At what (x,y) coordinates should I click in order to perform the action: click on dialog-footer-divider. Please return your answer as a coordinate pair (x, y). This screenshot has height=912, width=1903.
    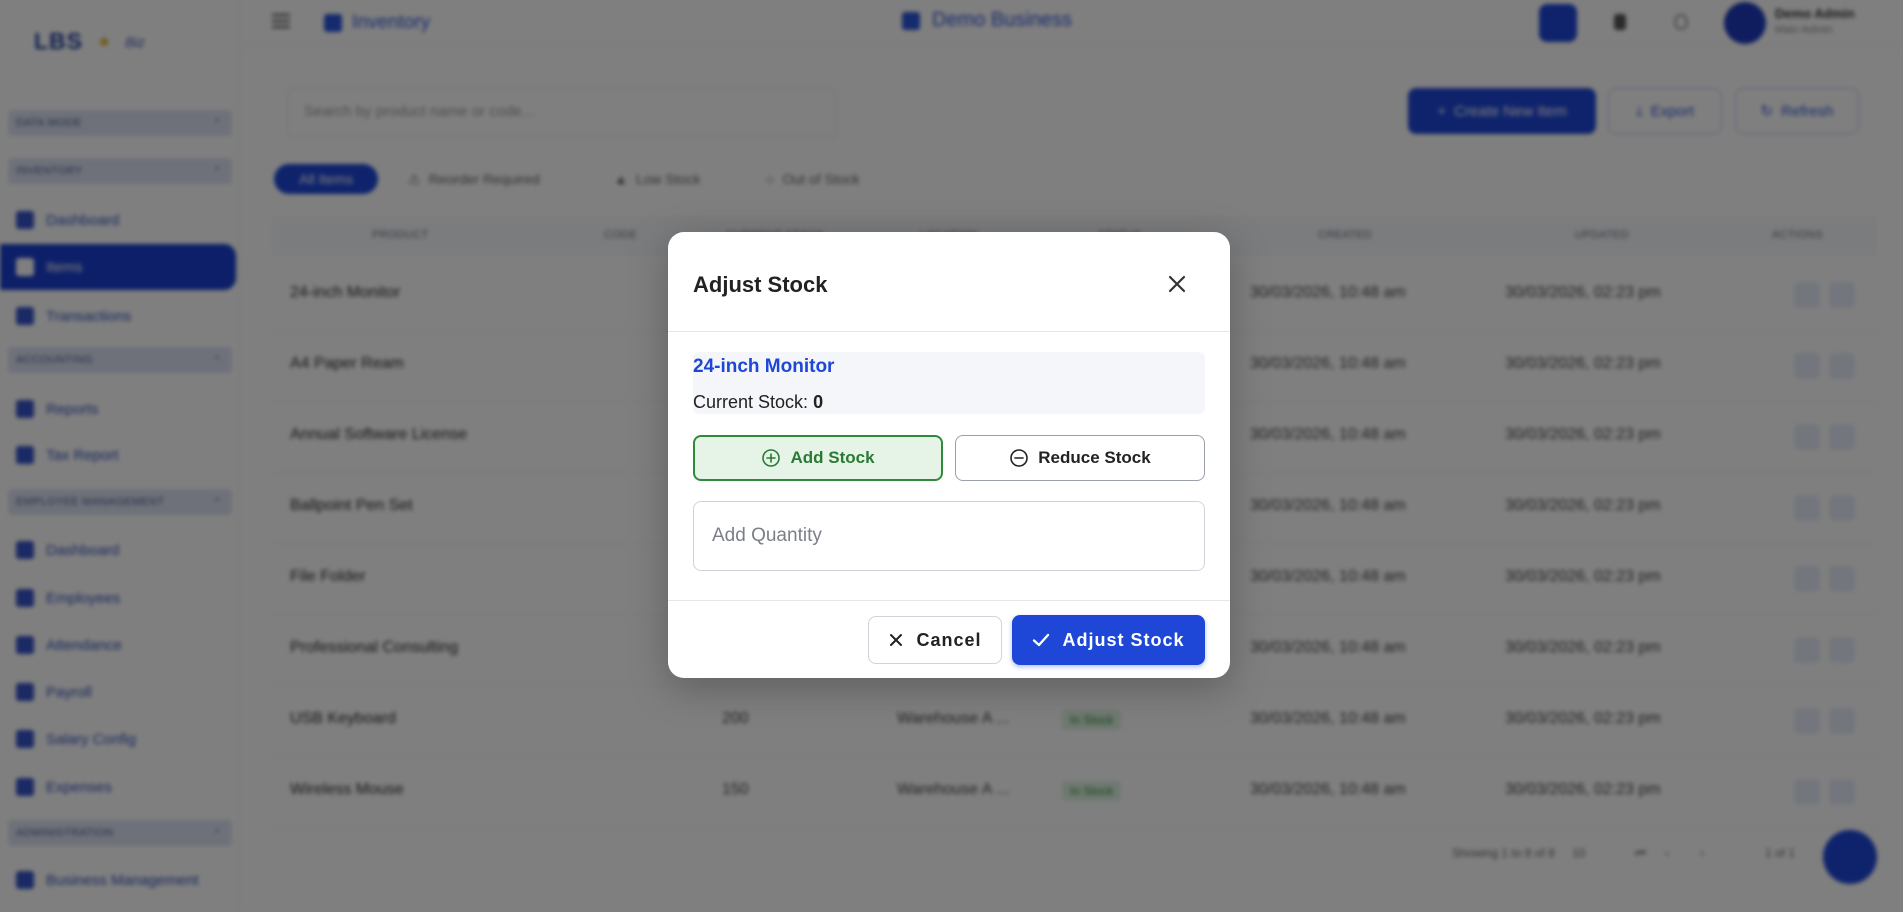
    Looking at the image, I should click on (949, 600).